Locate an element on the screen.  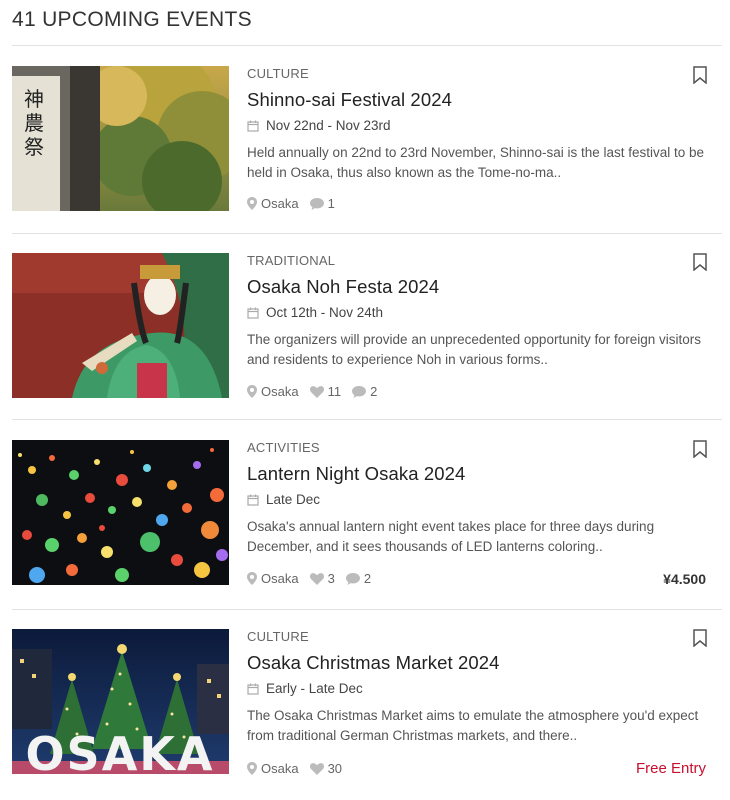
event-meta: Osaka 3 2 is located at coordinates (314, 578).